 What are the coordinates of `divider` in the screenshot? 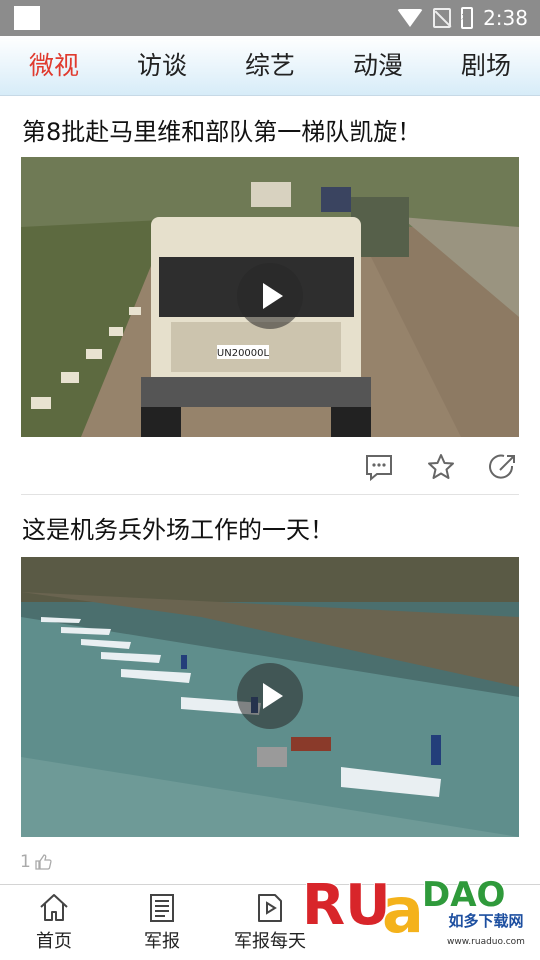 It's located at (270, 494).